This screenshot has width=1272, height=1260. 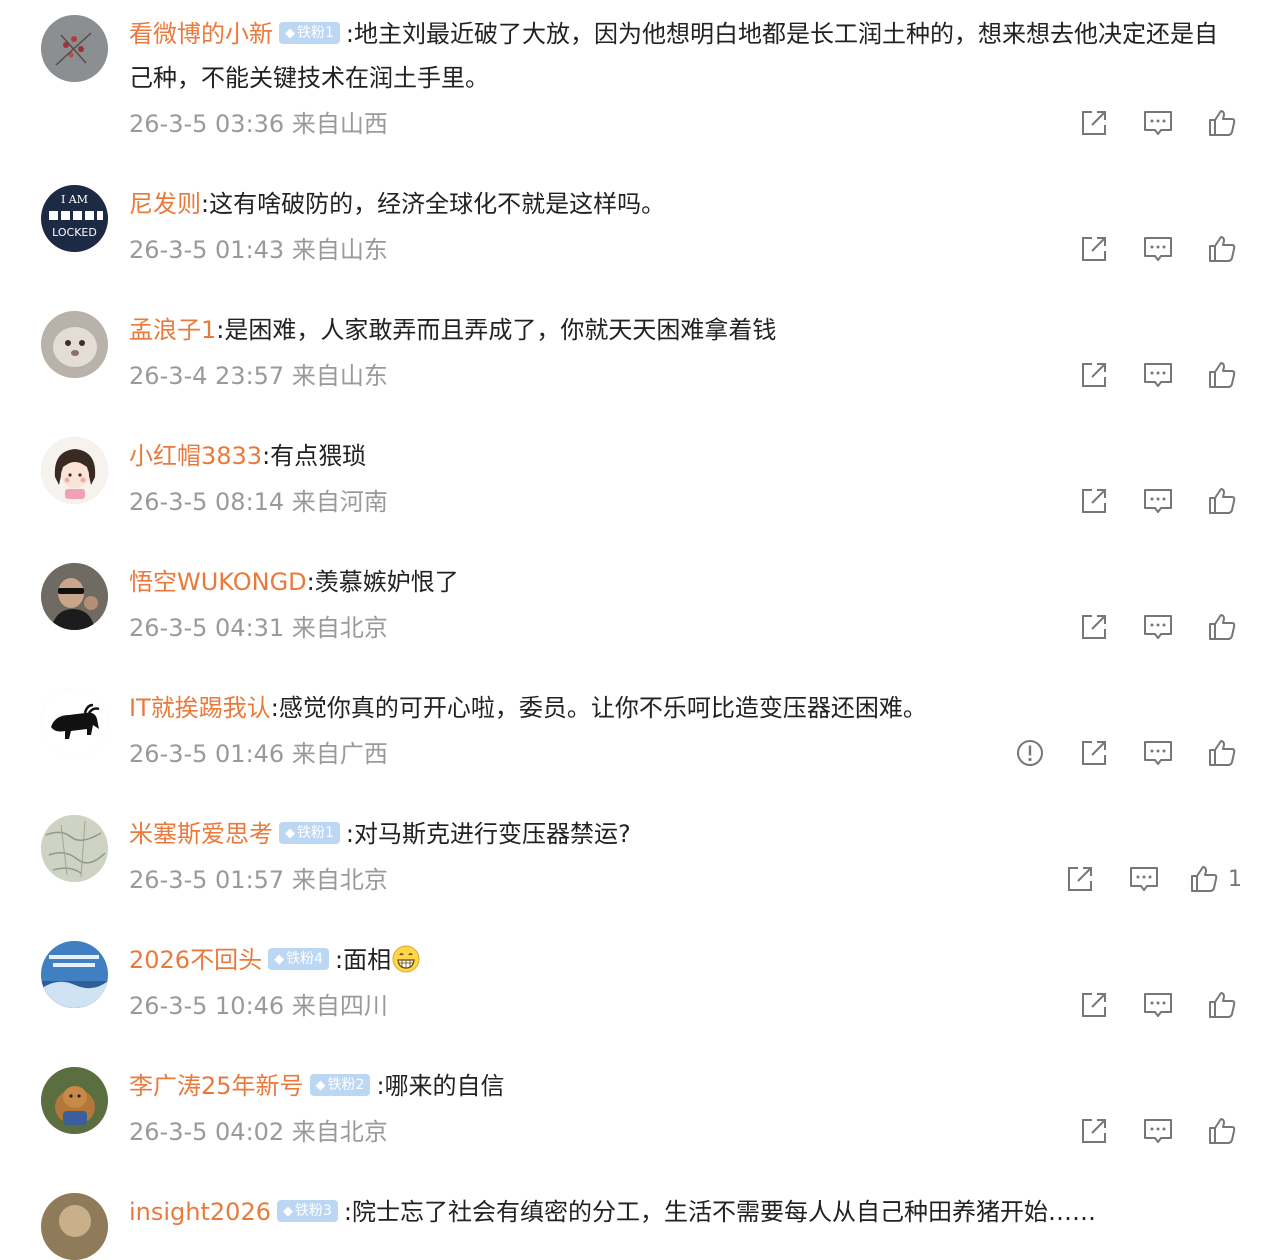 I want to click on fan-badge-label: 铁粉3, so click(x=313, y=1211).